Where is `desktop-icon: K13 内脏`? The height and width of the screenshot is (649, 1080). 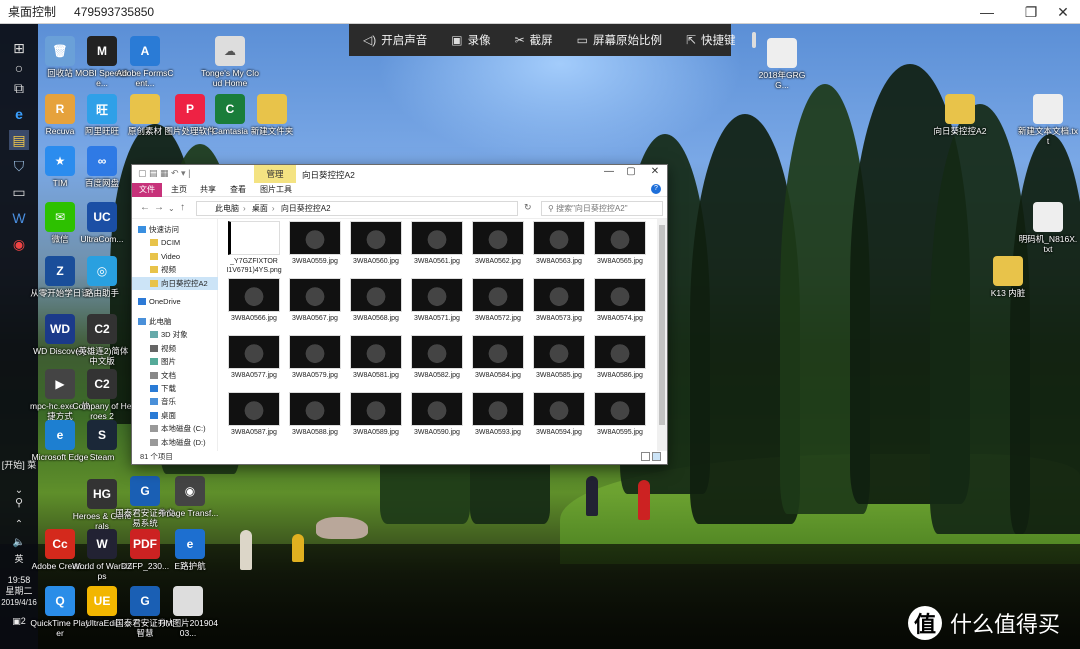
desktop-icon: K13 内脏 is located at coordinates (1008, 277).